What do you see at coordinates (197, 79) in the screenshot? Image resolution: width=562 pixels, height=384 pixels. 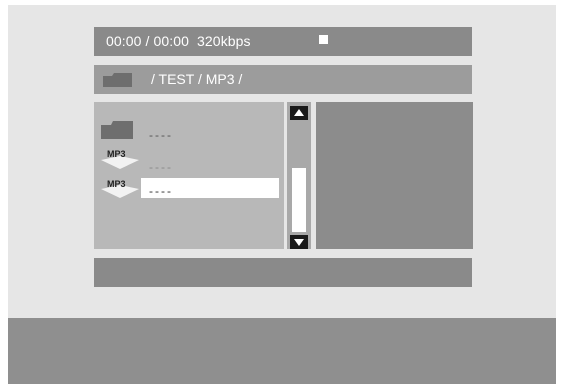 I see `current-path: / TEST / MP3 /` at bounding box center [197, 79].